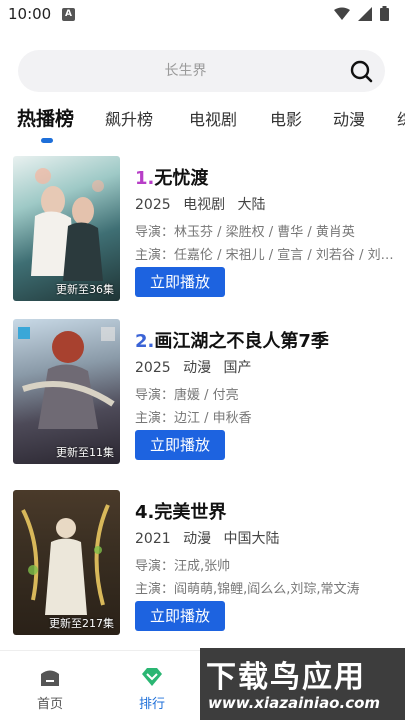  I want to click on status-bar: 10:00 A, so click(202, 15).